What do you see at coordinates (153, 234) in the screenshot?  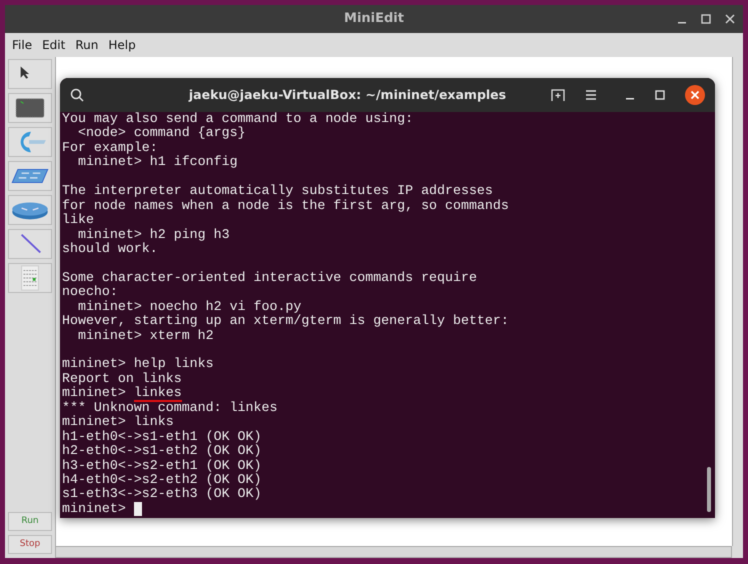 I see `terminal-line: mininet> h2 ping h3` at bounding box center [153, 234].